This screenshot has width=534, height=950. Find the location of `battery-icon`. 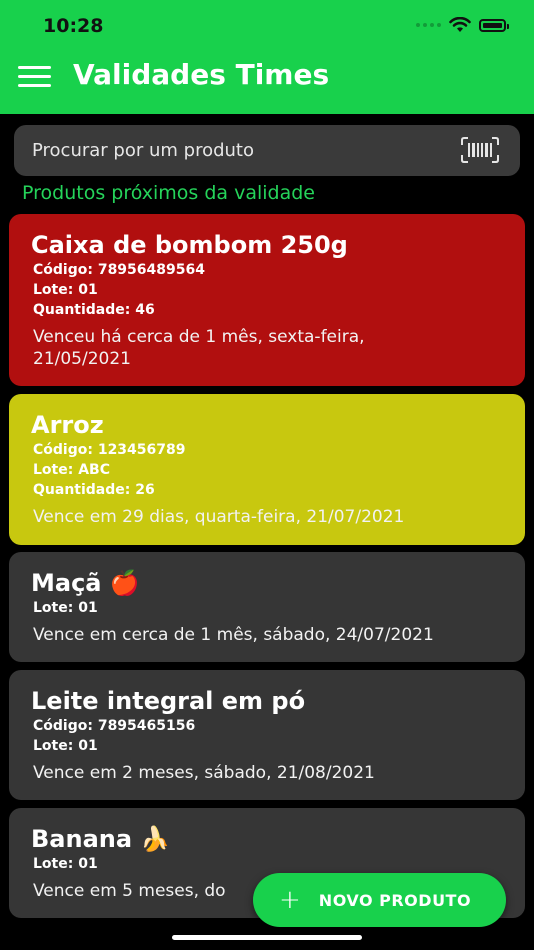

battery-icon is located at coordinates (494, 25).